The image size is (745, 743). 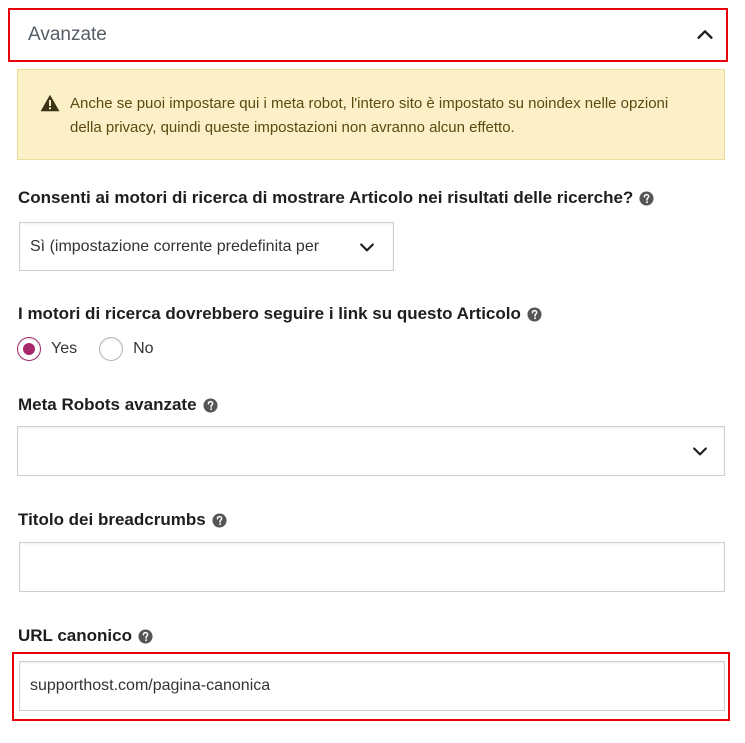 I want to click on chevron-up-icon, so click(x=705, y=35).